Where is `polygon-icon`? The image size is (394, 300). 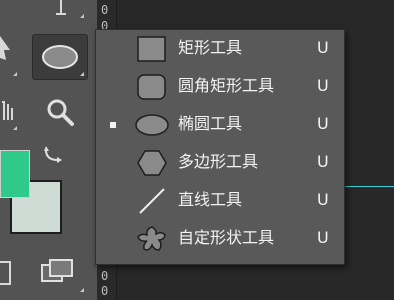 polygon-icon is located at coordinates (152, 163).